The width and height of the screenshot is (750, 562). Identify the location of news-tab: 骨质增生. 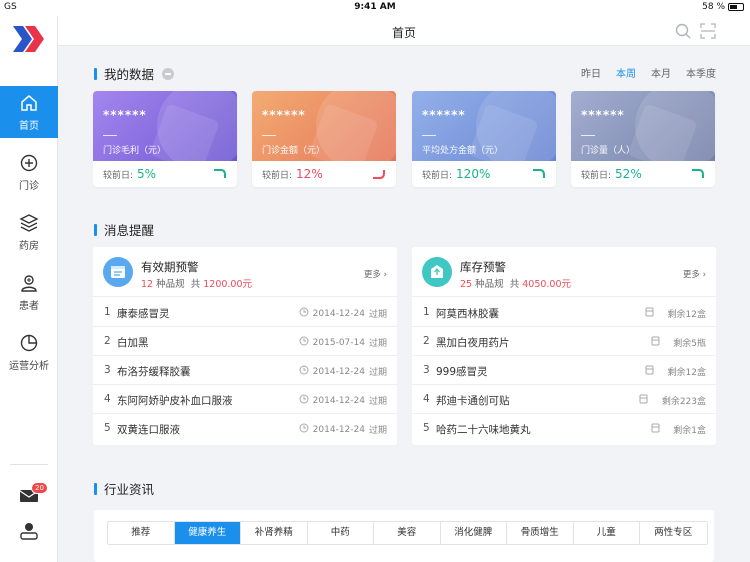
(540, 533).